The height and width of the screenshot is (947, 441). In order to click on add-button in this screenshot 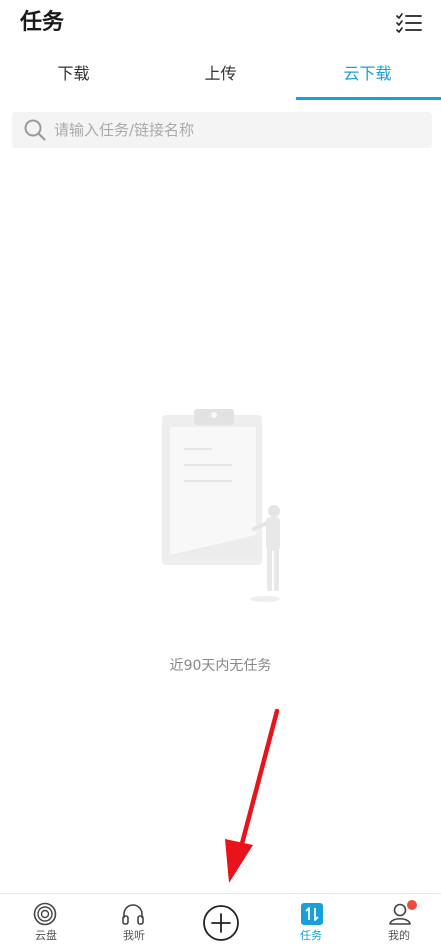, I will do `click(221, 923)`.